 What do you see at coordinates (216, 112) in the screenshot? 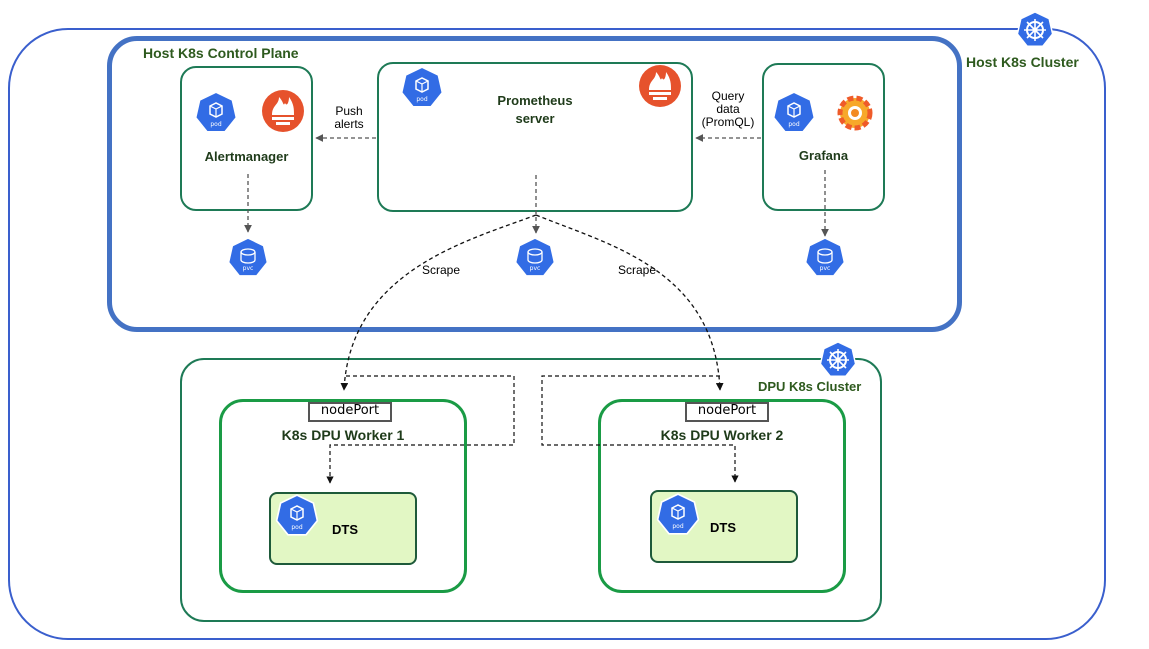
I see `alertmanager-pod-icon: pod` at bounding box center [216, 112].